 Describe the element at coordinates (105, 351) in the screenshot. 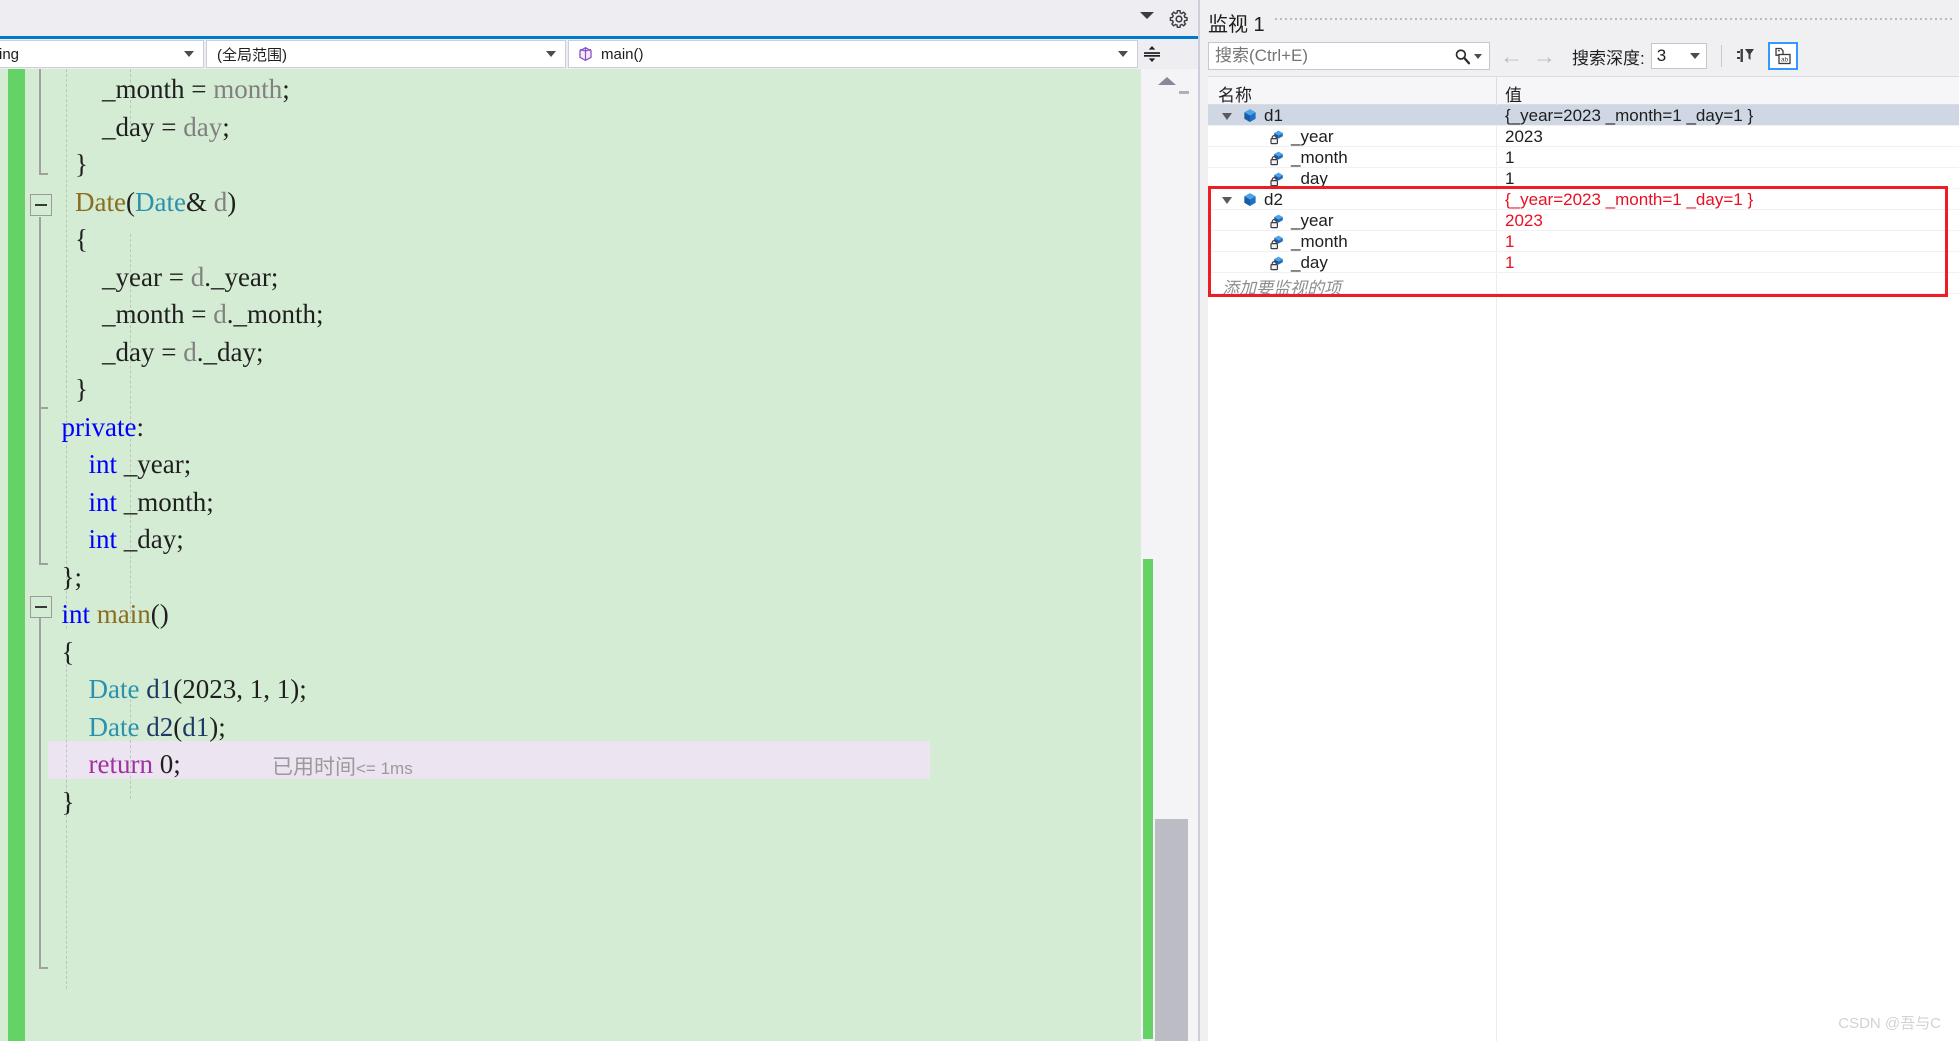

I see `code-token: _day` at that location.